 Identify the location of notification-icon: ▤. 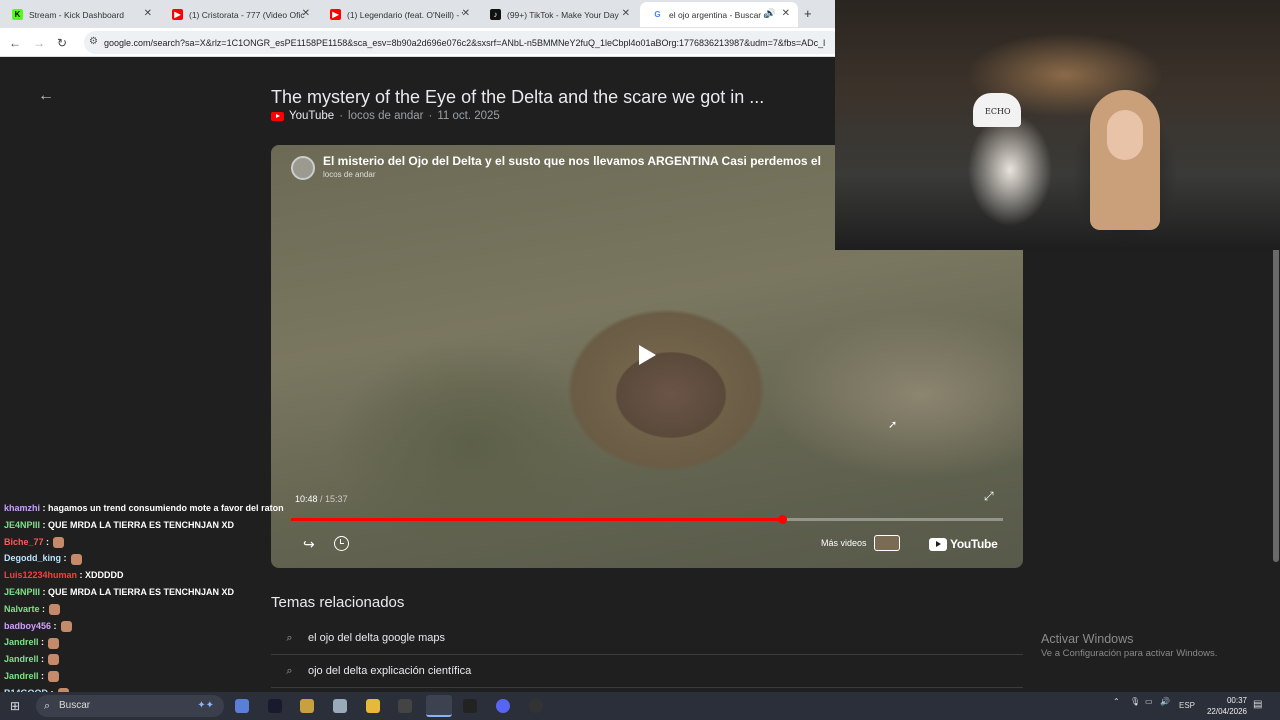
(1257, 704).